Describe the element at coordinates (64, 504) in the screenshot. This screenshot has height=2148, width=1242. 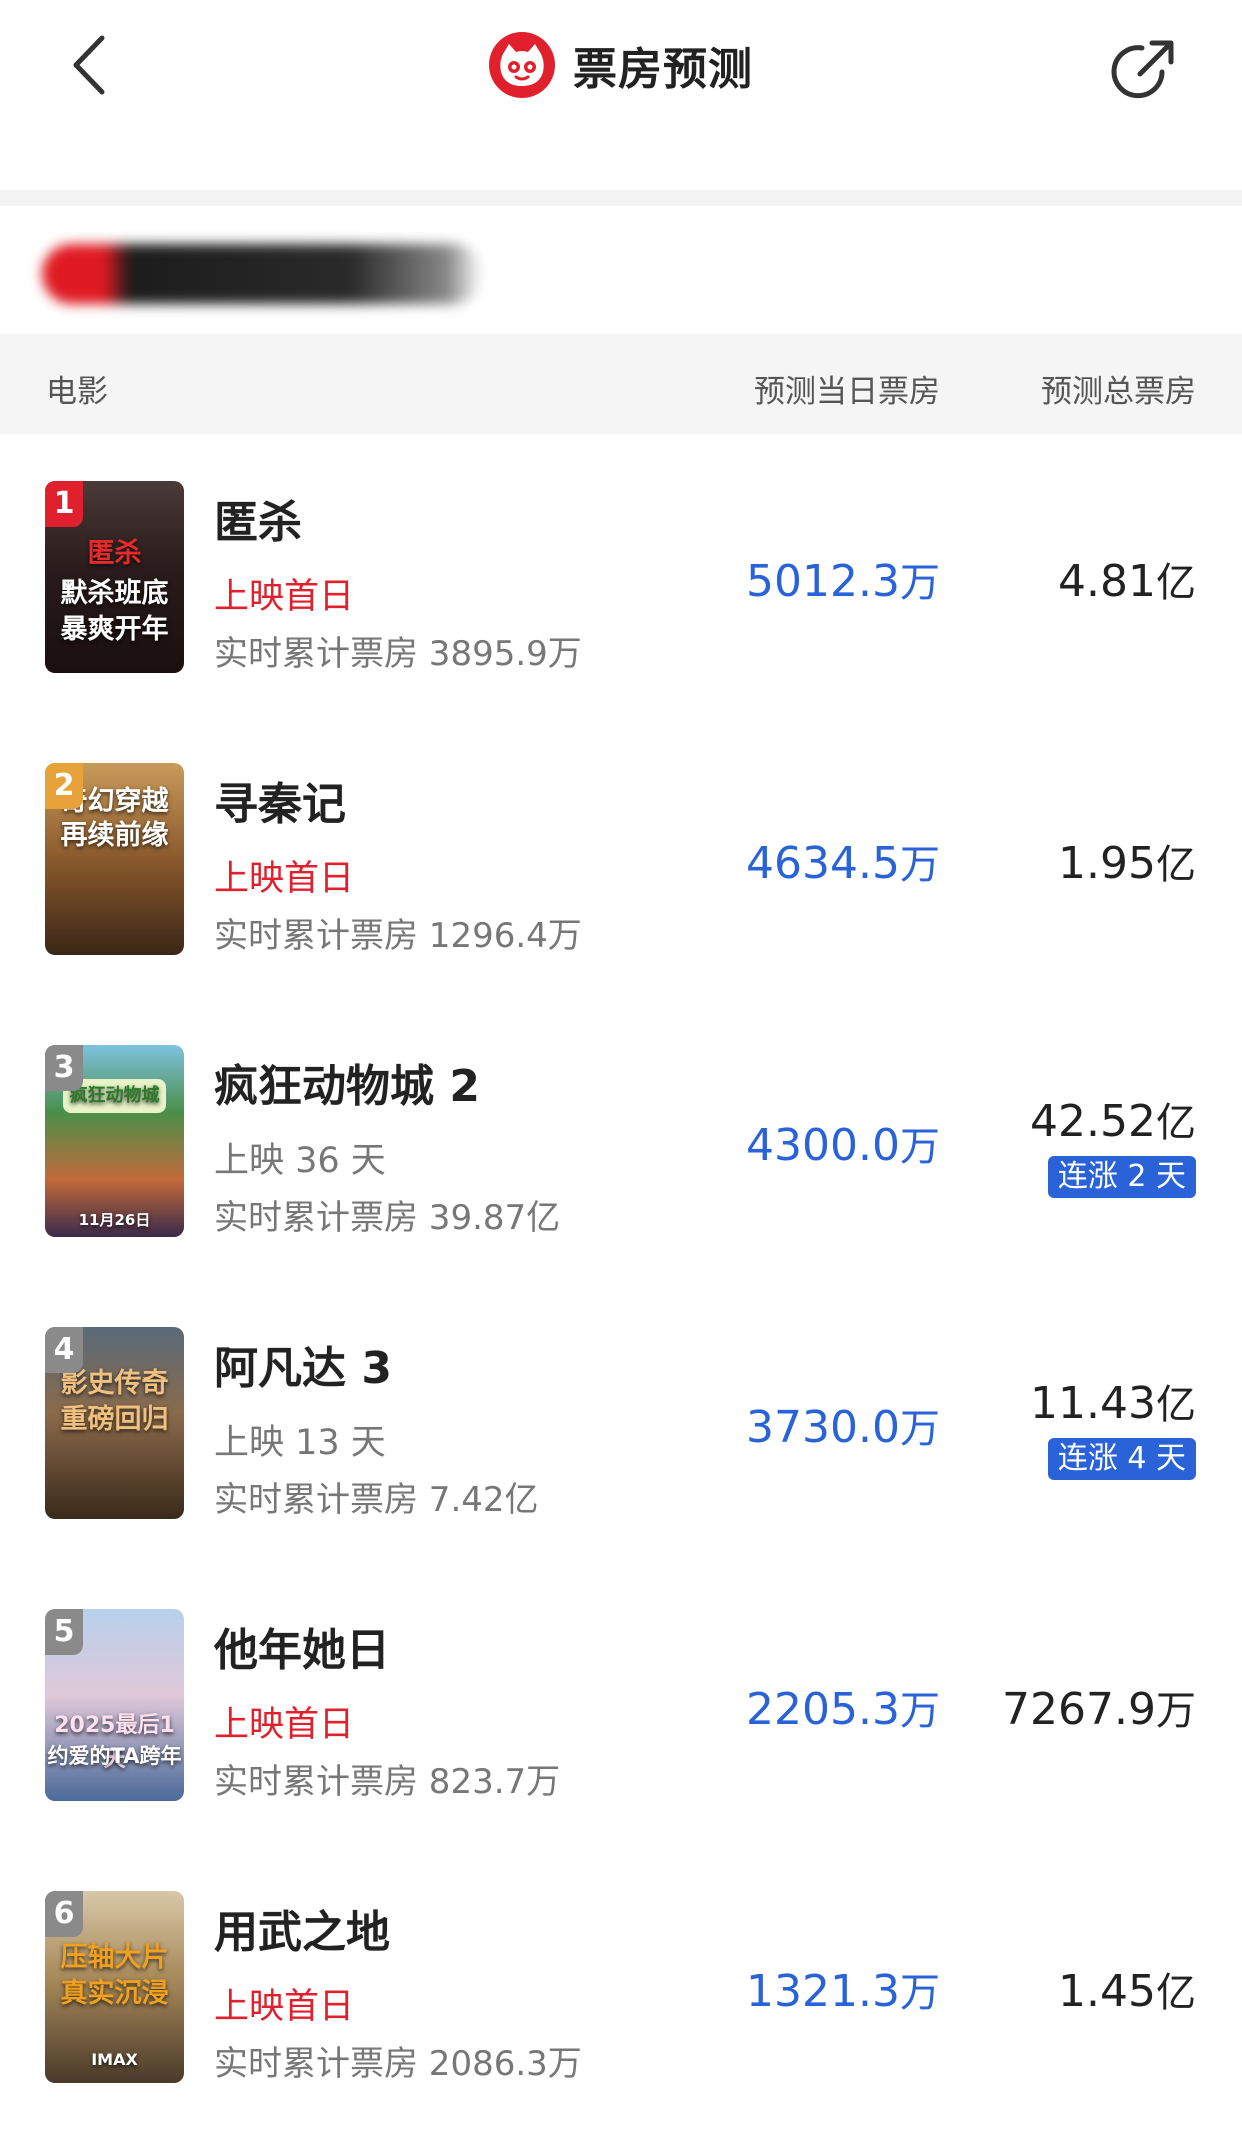
I see `rank-badge: 1` at that location.